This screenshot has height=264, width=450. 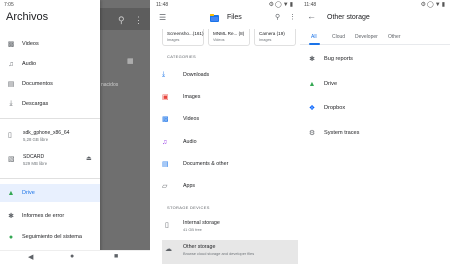 What do you see at coordinates (11, 237) in the screenshot?
I see `system-trace-icon: ●` at bounding box center [11, 237].